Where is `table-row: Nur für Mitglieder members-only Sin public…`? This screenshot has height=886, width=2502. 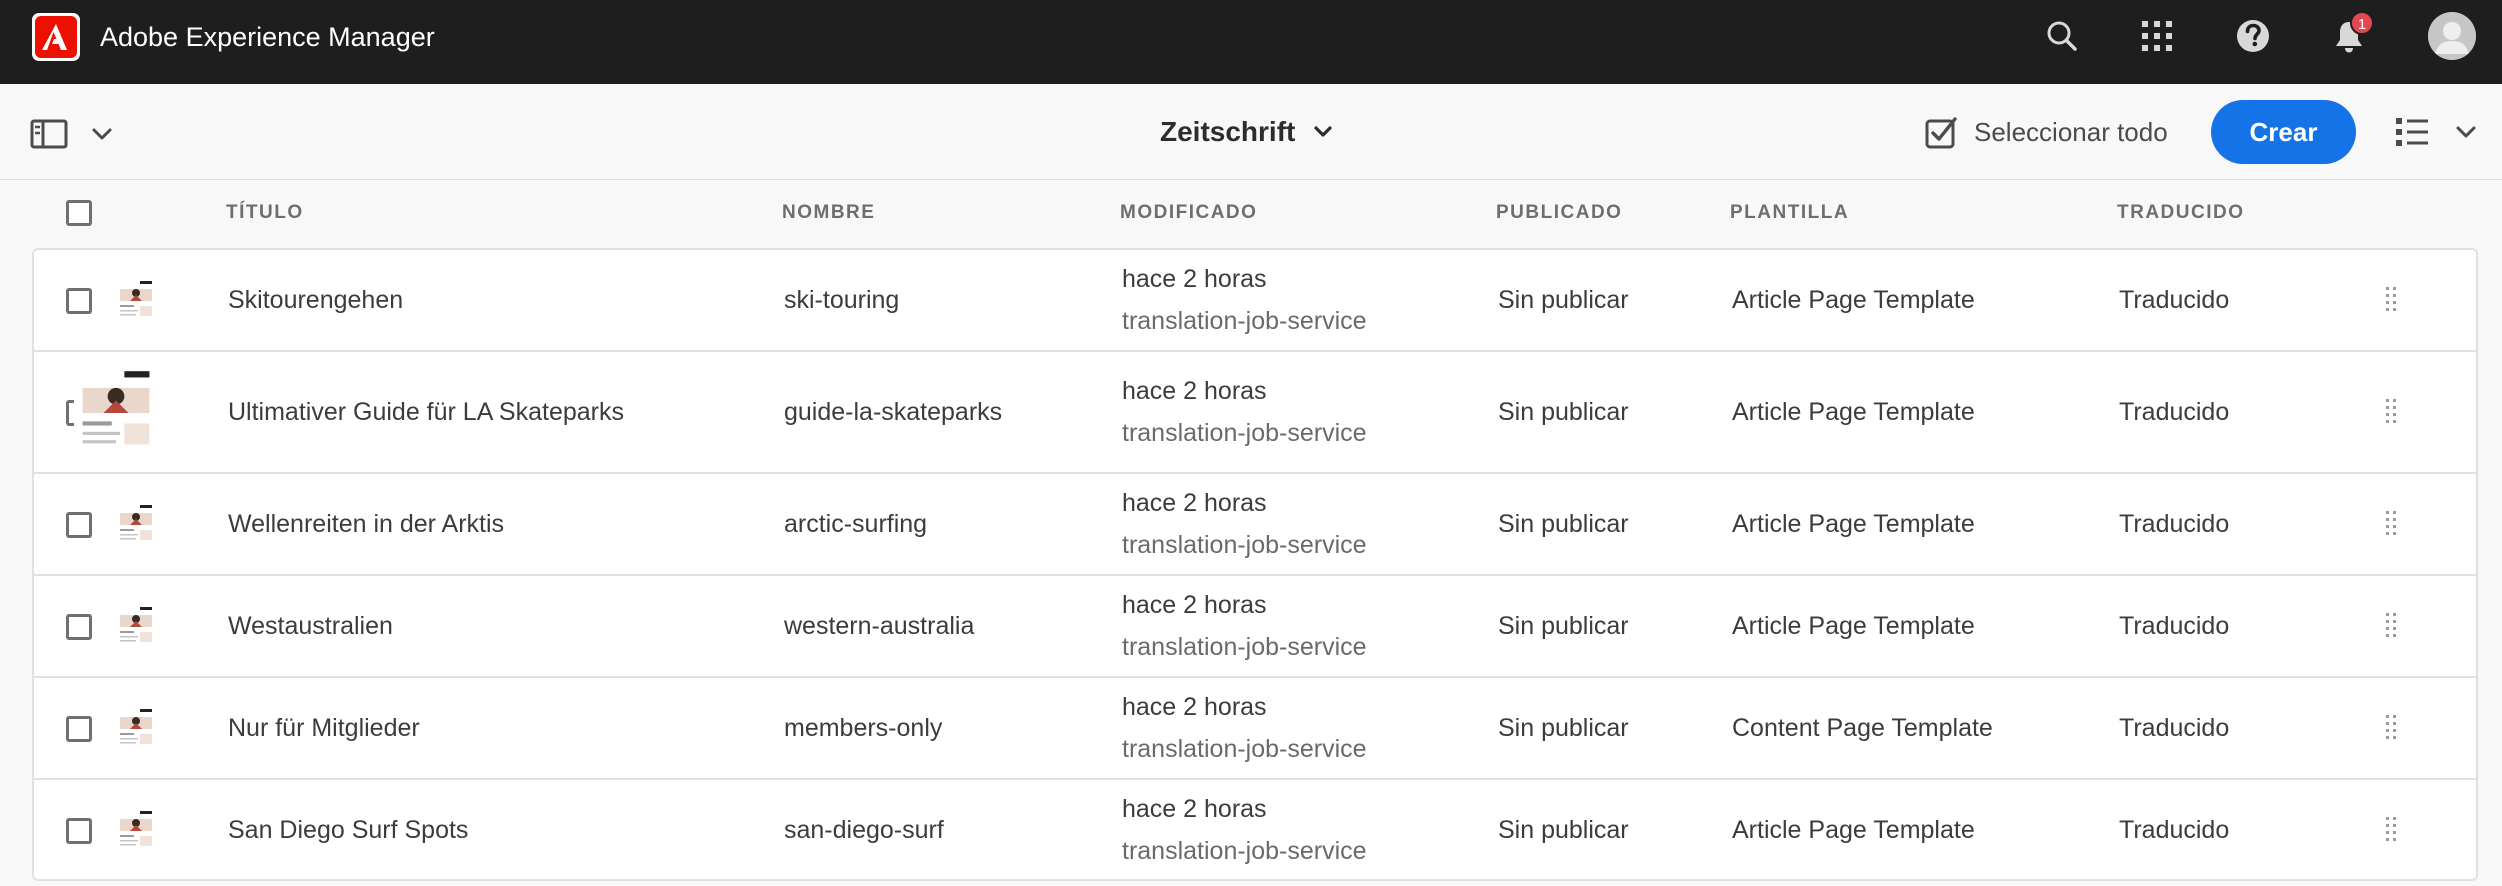
table-row: Nur für Mitglieder members-only Sin public… is located at coordinates (1255, 729).